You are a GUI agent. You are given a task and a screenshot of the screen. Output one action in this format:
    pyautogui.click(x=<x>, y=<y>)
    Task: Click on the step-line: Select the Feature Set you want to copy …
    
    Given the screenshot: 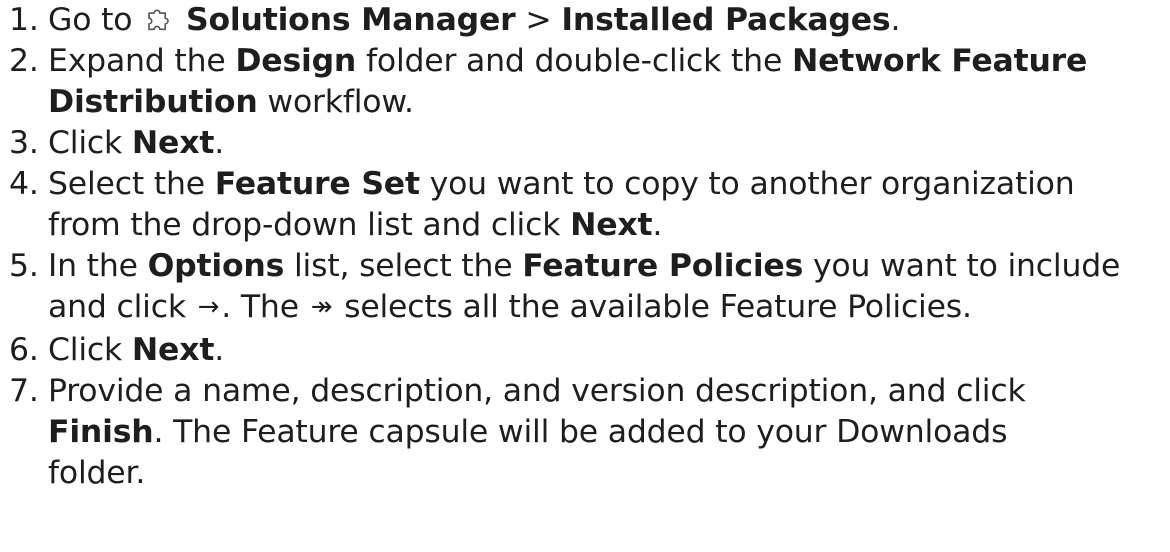 What is the action you would take?
    pyautogui.click(x=609, y=184)
    